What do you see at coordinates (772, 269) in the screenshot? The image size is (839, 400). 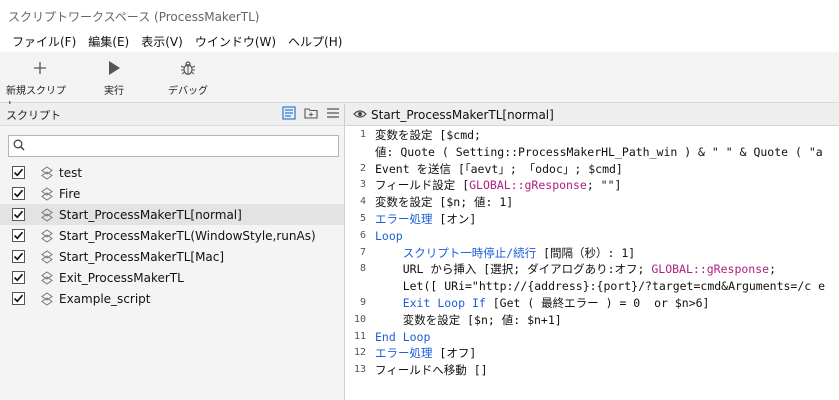 I see `code-segment: ;` at bounding box center [772, 269].